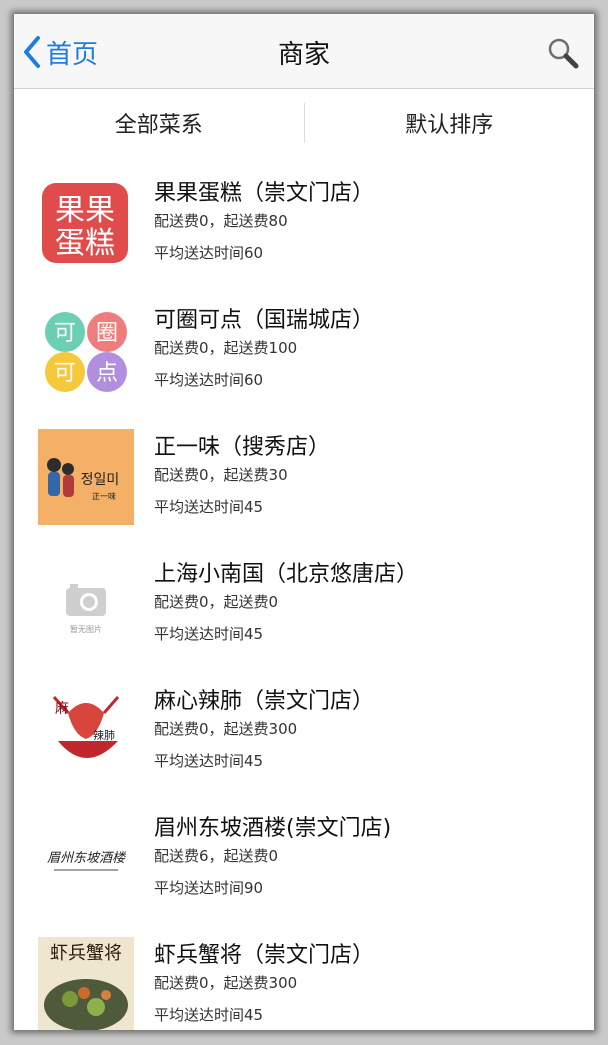 This screenshot has width=608, height=1045. Describe the element at coordinates (107, 333) in the screenshot. I see `svg-text: 圈` at that location.